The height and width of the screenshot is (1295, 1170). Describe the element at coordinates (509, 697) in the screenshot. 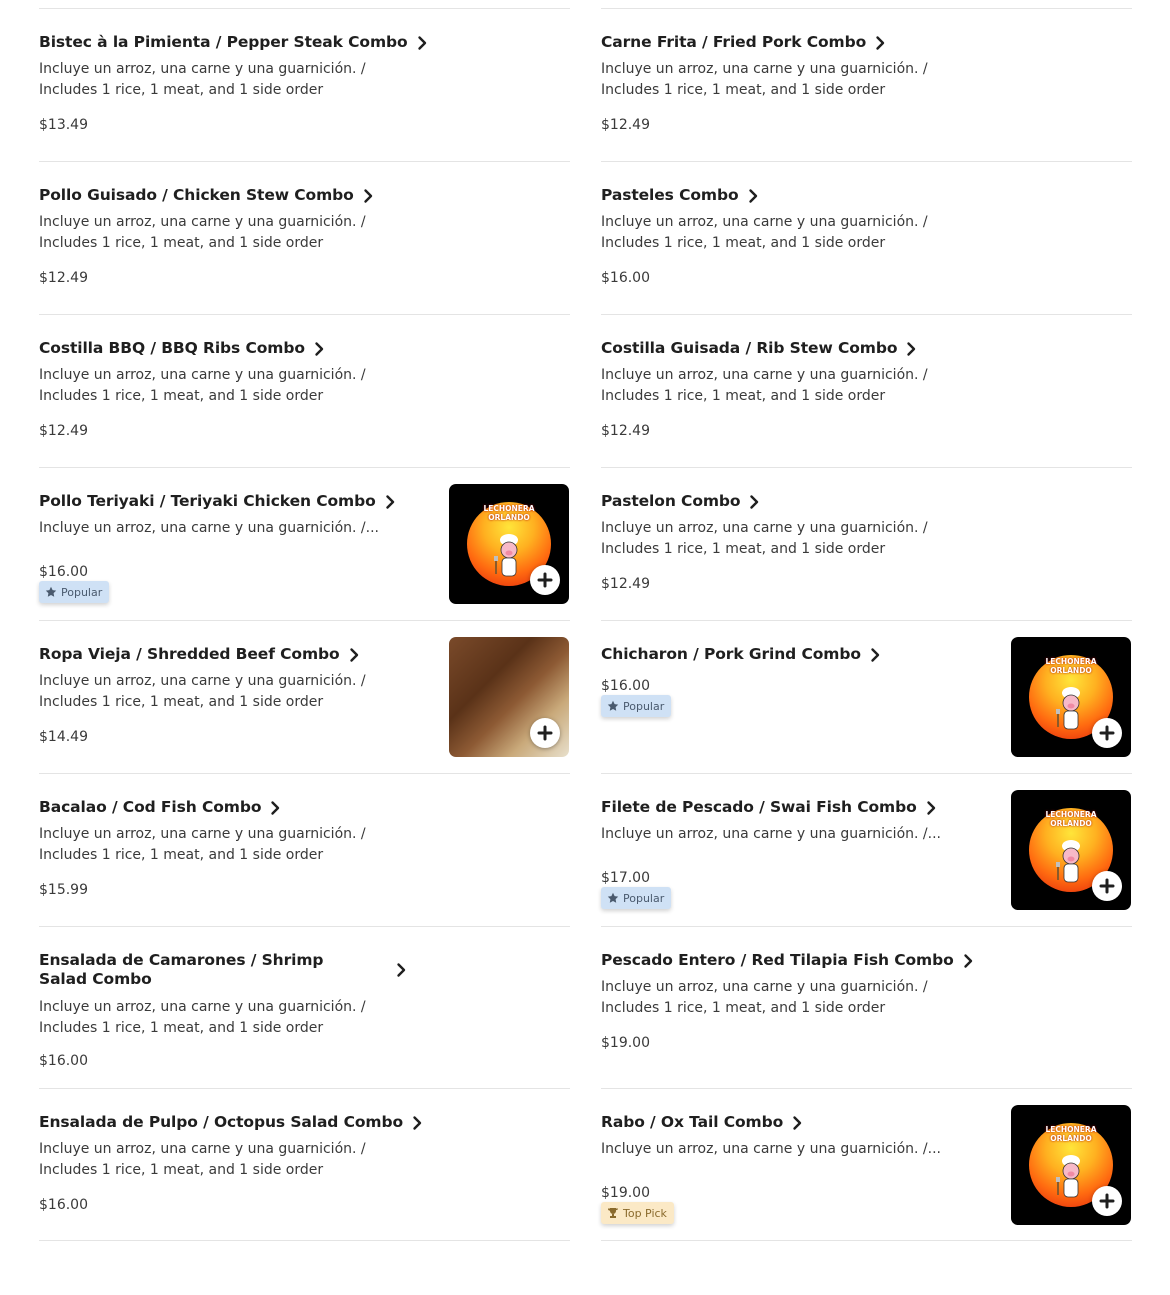

I see `menu-item-image` at that location.